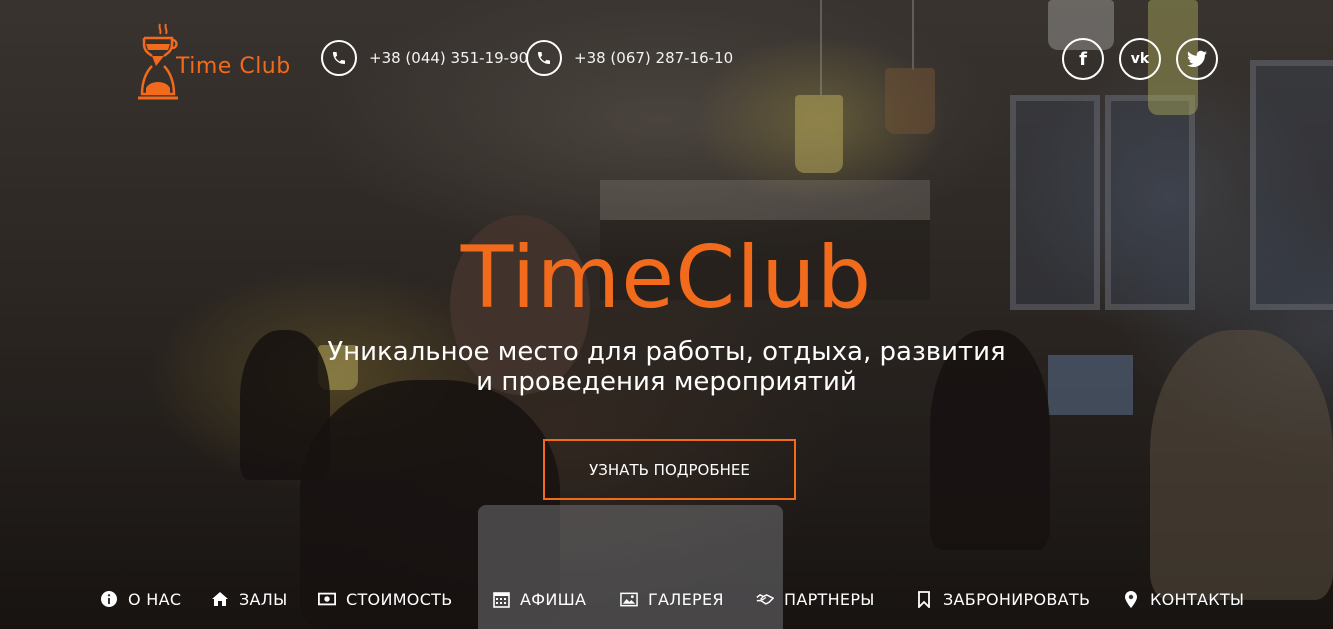 Image resolution: width=1333 pixels, height=629 pixels. Describe the element at coordinates (765, 599) in the screenshot. I see `handshake-icon` at that location.